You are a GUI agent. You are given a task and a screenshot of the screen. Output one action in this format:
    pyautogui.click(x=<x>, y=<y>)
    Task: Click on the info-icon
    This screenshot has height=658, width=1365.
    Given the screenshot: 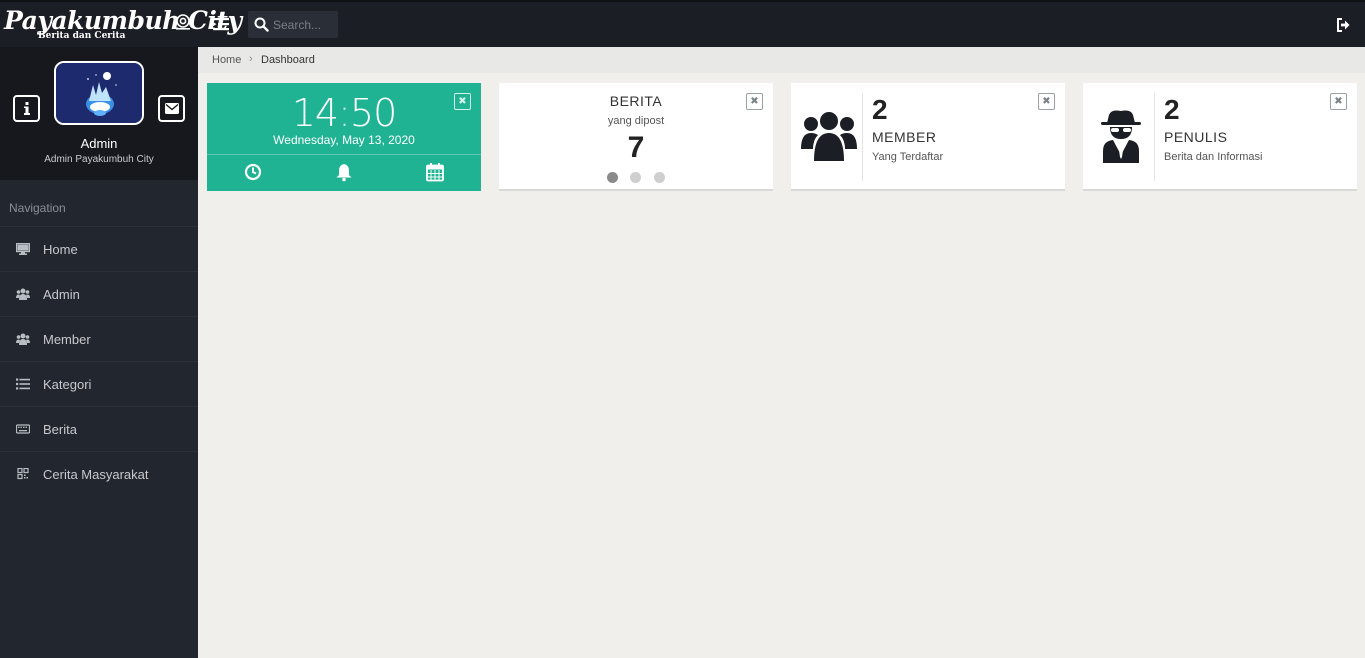 What is the action you would take?
    pyautogui.click(x=26, y=108)
    